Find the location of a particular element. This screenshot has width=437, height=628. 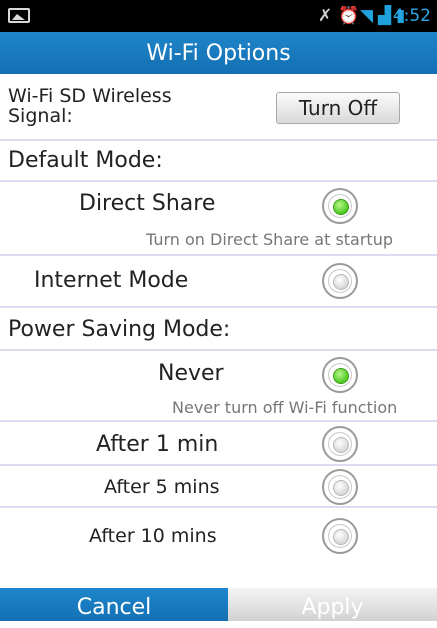

never-radio is located at coordinates (340, 375).